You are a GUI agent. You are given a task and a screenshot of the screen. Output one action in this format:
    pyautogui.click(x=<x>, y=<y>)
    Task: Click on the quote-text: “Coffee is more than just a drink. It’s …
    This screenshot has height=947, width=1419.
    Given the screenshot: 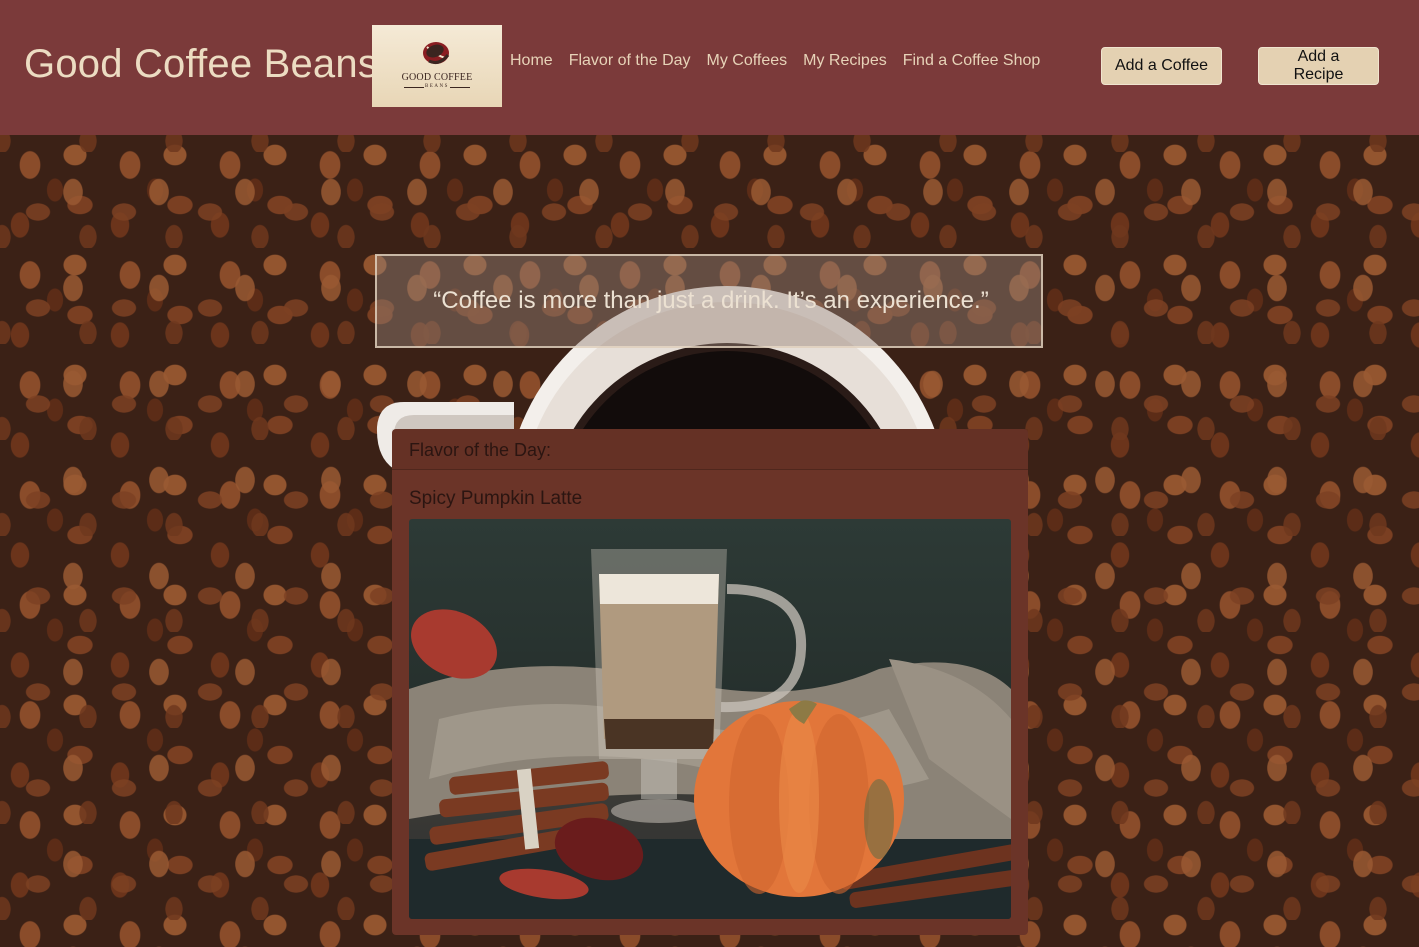 What is the action you would take?
    pyautogui.click(x=711, y=300)
    